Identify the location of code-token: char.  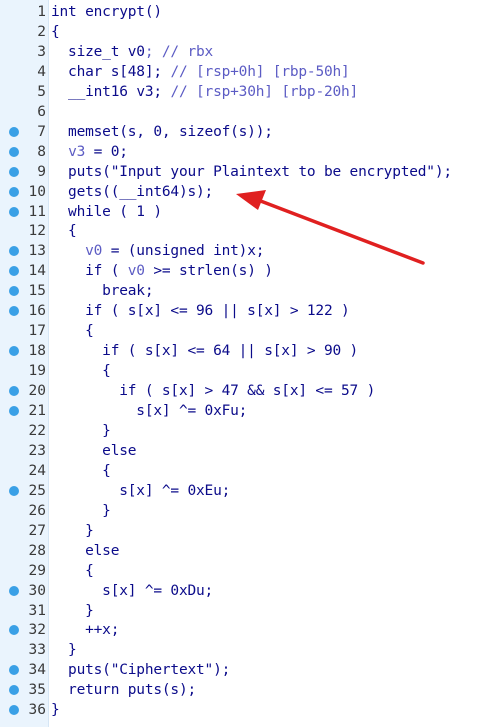
(81, 71).